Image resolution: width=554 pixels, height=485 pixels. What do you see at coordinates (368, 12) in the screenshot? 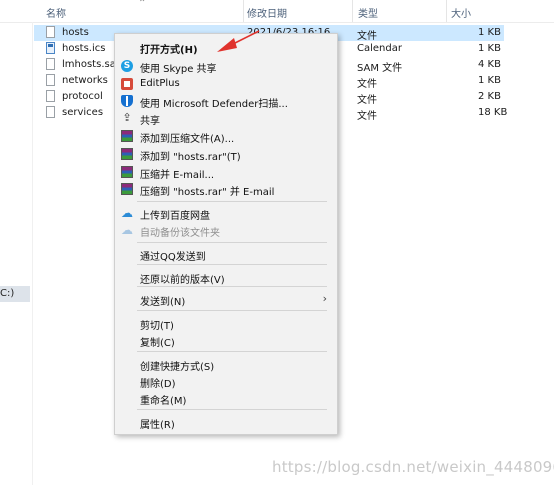
I see `column-header-type: 类型` at bounding box center [368, 12].